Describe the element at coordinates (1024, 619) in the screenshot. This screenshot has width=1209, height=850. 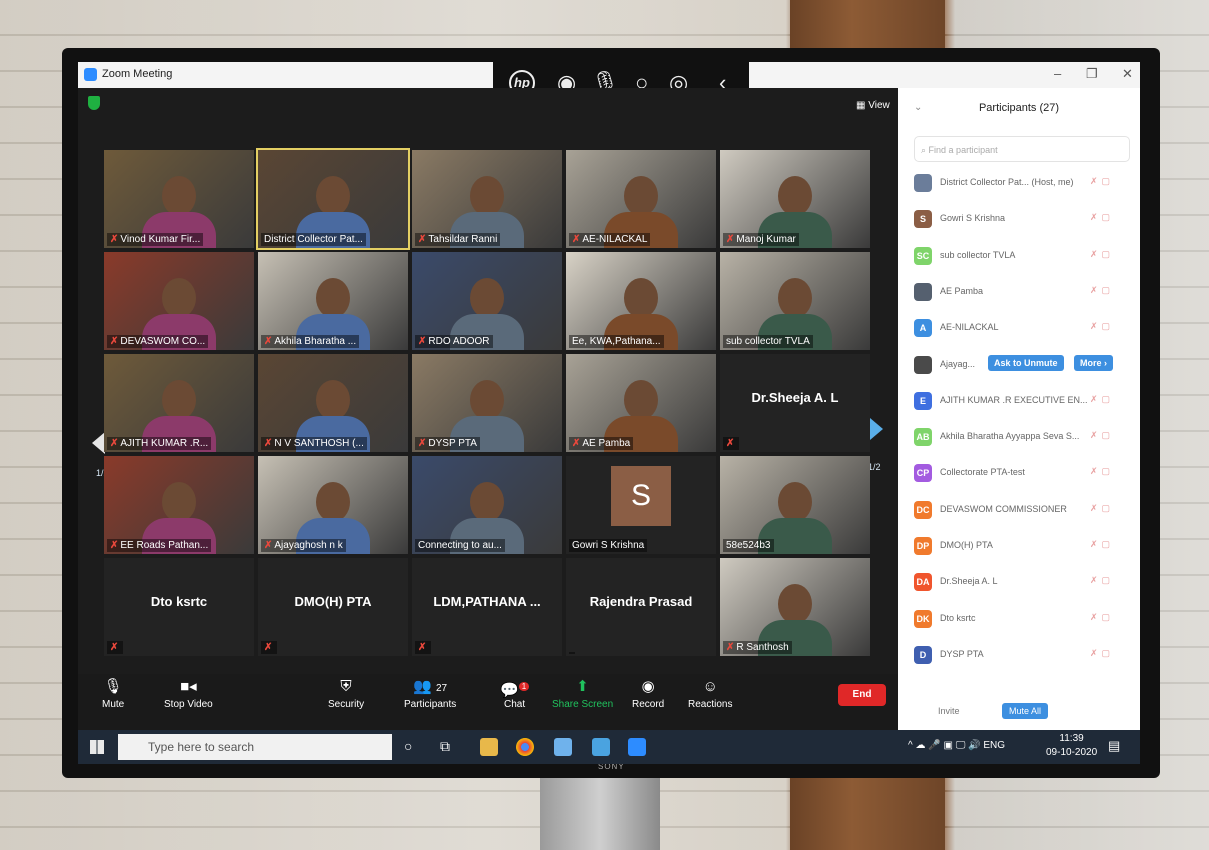
I see `participant-row: DK Dto ksrtc ✗▢` at that location.